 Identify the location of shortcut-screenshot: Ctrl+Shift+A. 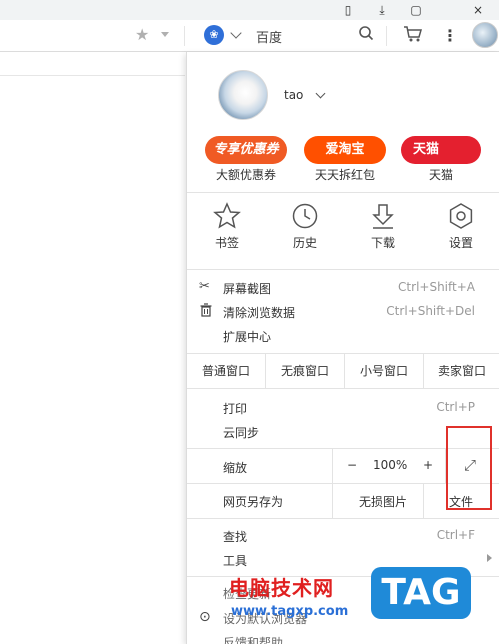
(436, 287).